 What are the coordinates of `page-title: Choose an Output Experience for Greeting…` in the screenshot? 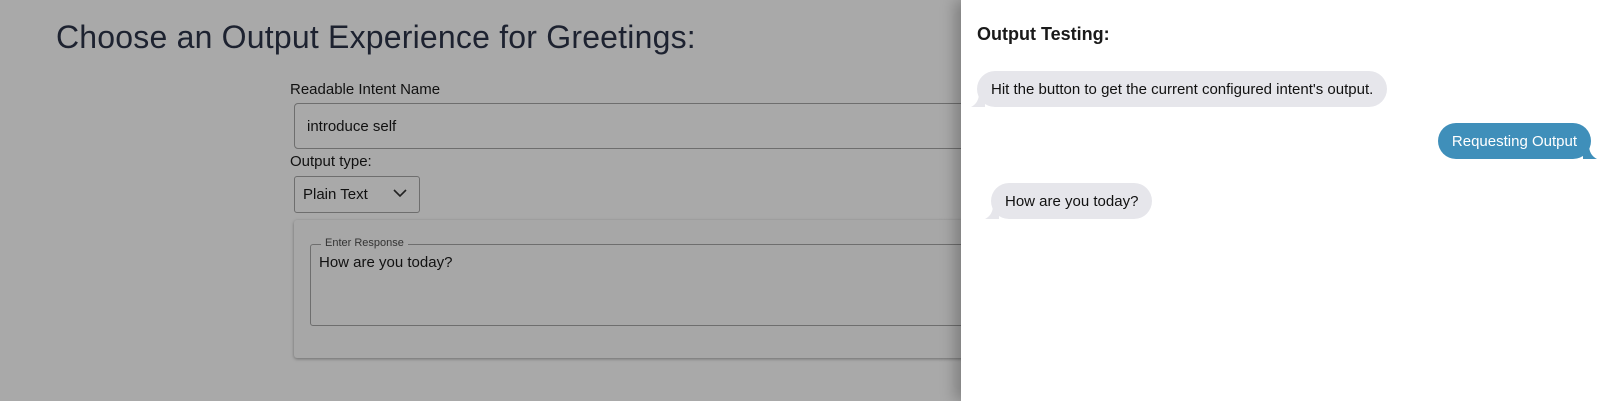 It's located at (376, 37).